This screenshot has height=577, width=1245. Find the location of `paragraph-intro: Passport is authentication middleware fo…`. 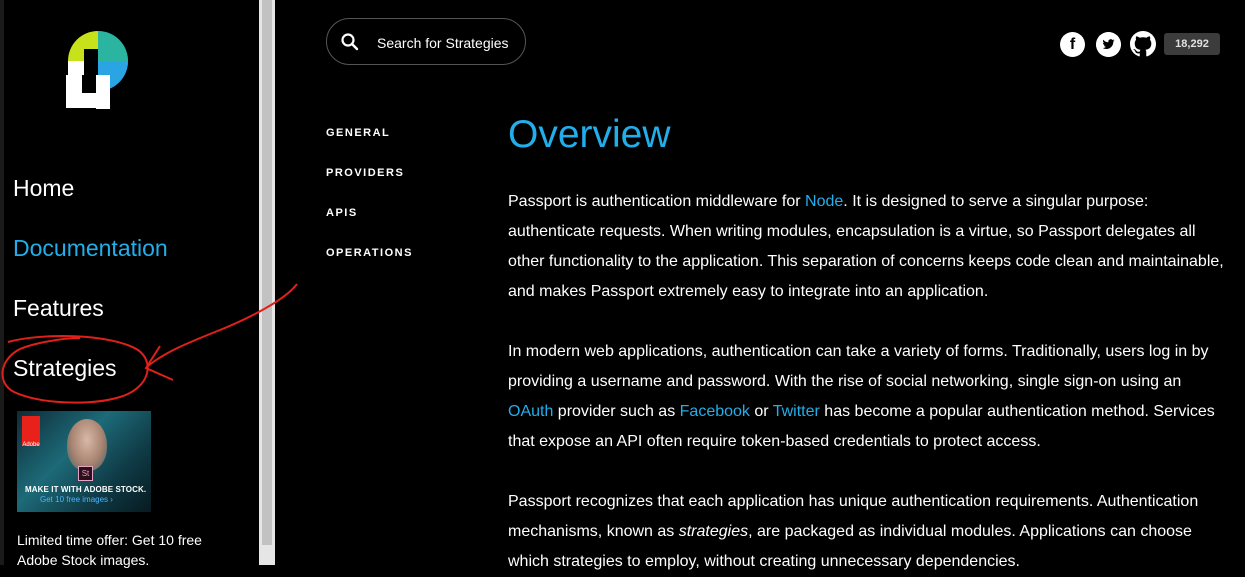

paragraph-intro: Passport is authentication middleware fo… is located at coordinates (867, 247).